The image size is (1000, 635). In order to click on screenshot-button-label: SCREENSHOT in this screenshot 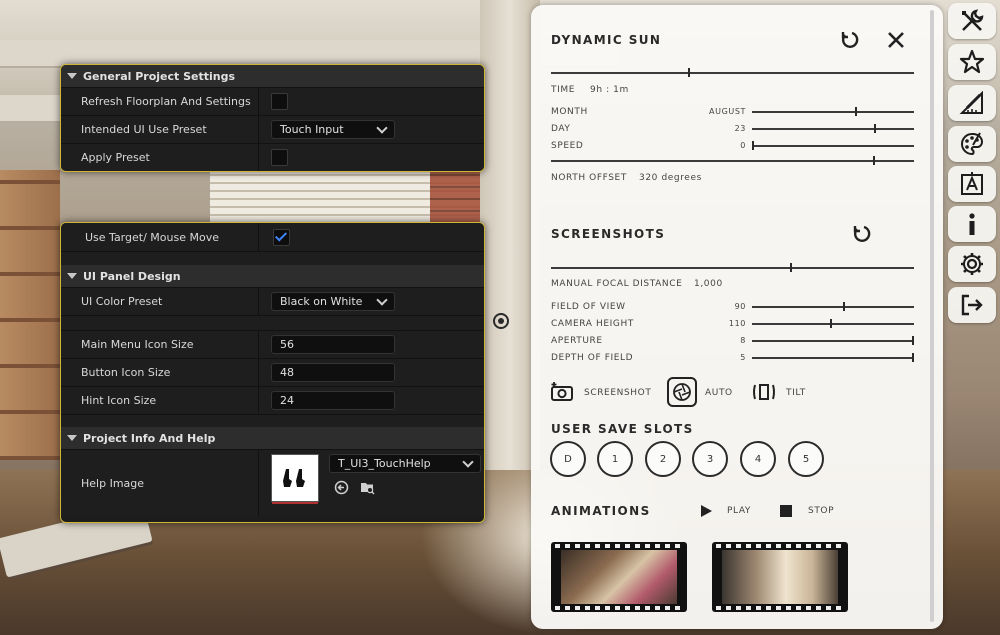, I will do `click(617, 393)`.